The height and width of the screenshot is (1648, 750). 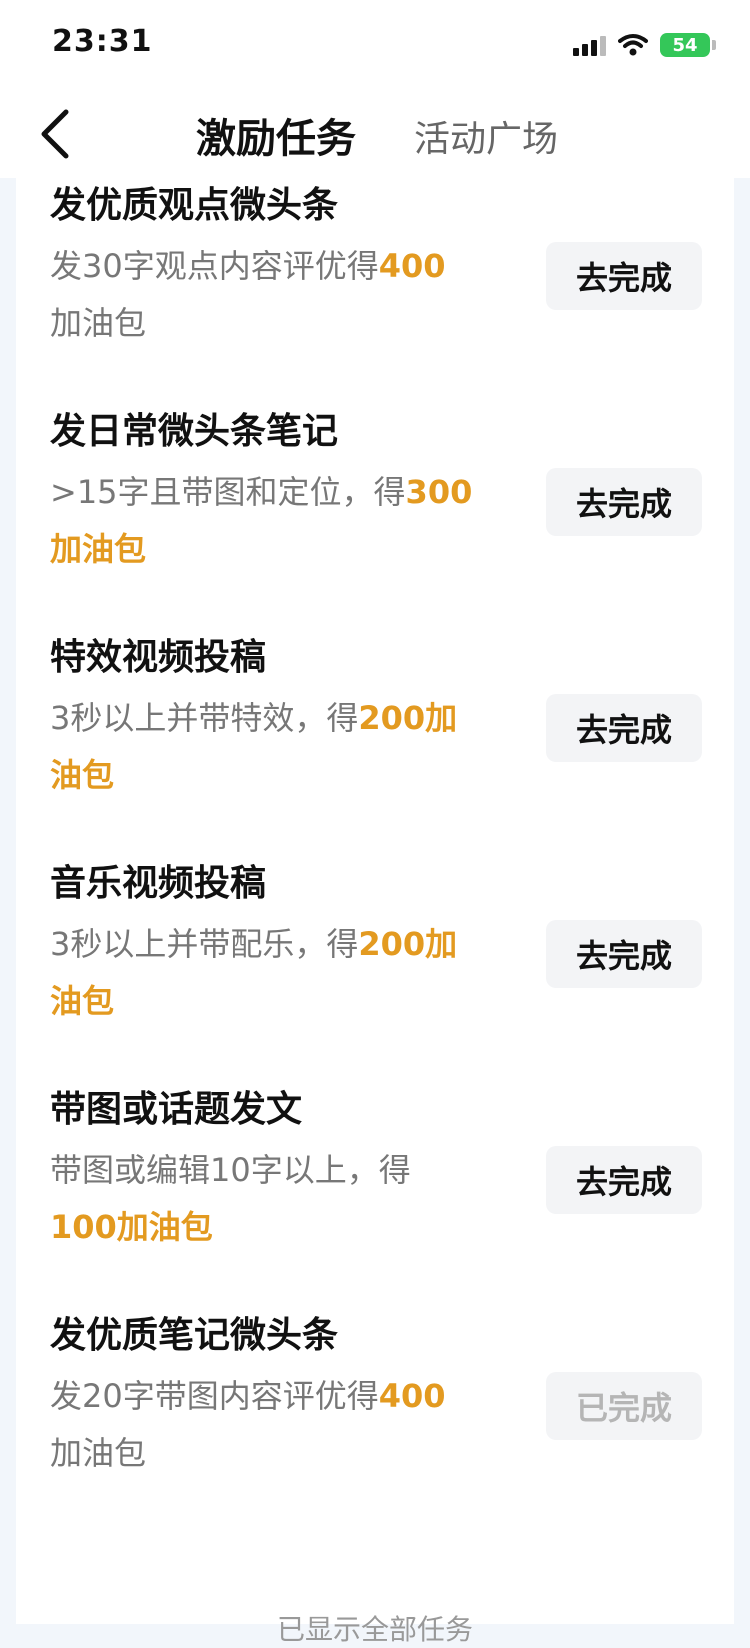 I want to click on task-item: 带图或话题发文 带图或编辑10字以上，得 100加油包 去完成, so click(x=392, y=1186).